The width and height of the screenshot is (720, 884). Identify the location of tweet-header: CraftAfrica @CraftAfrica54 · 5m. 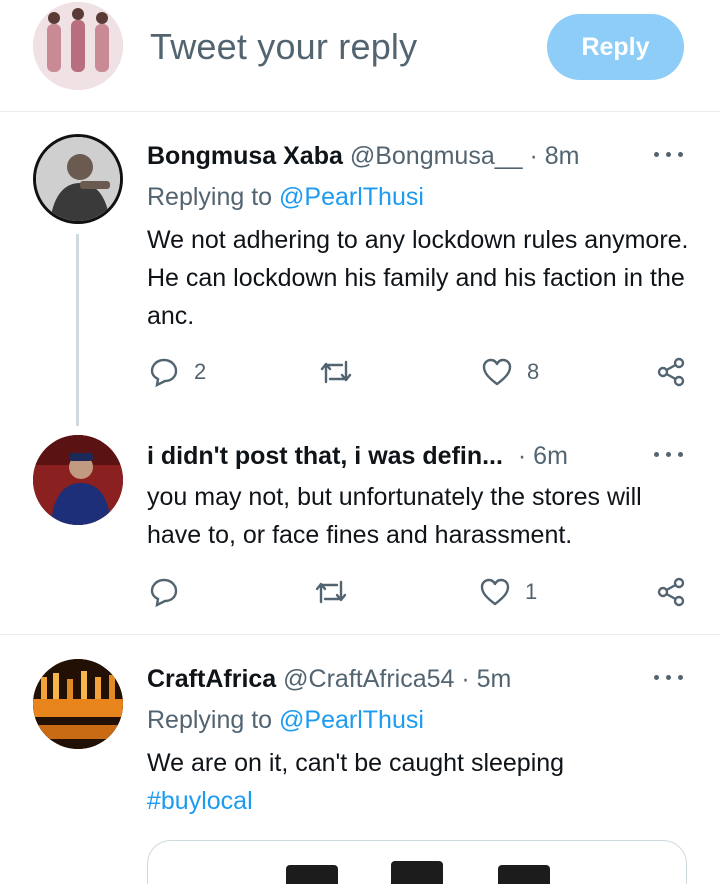
(329, 679).